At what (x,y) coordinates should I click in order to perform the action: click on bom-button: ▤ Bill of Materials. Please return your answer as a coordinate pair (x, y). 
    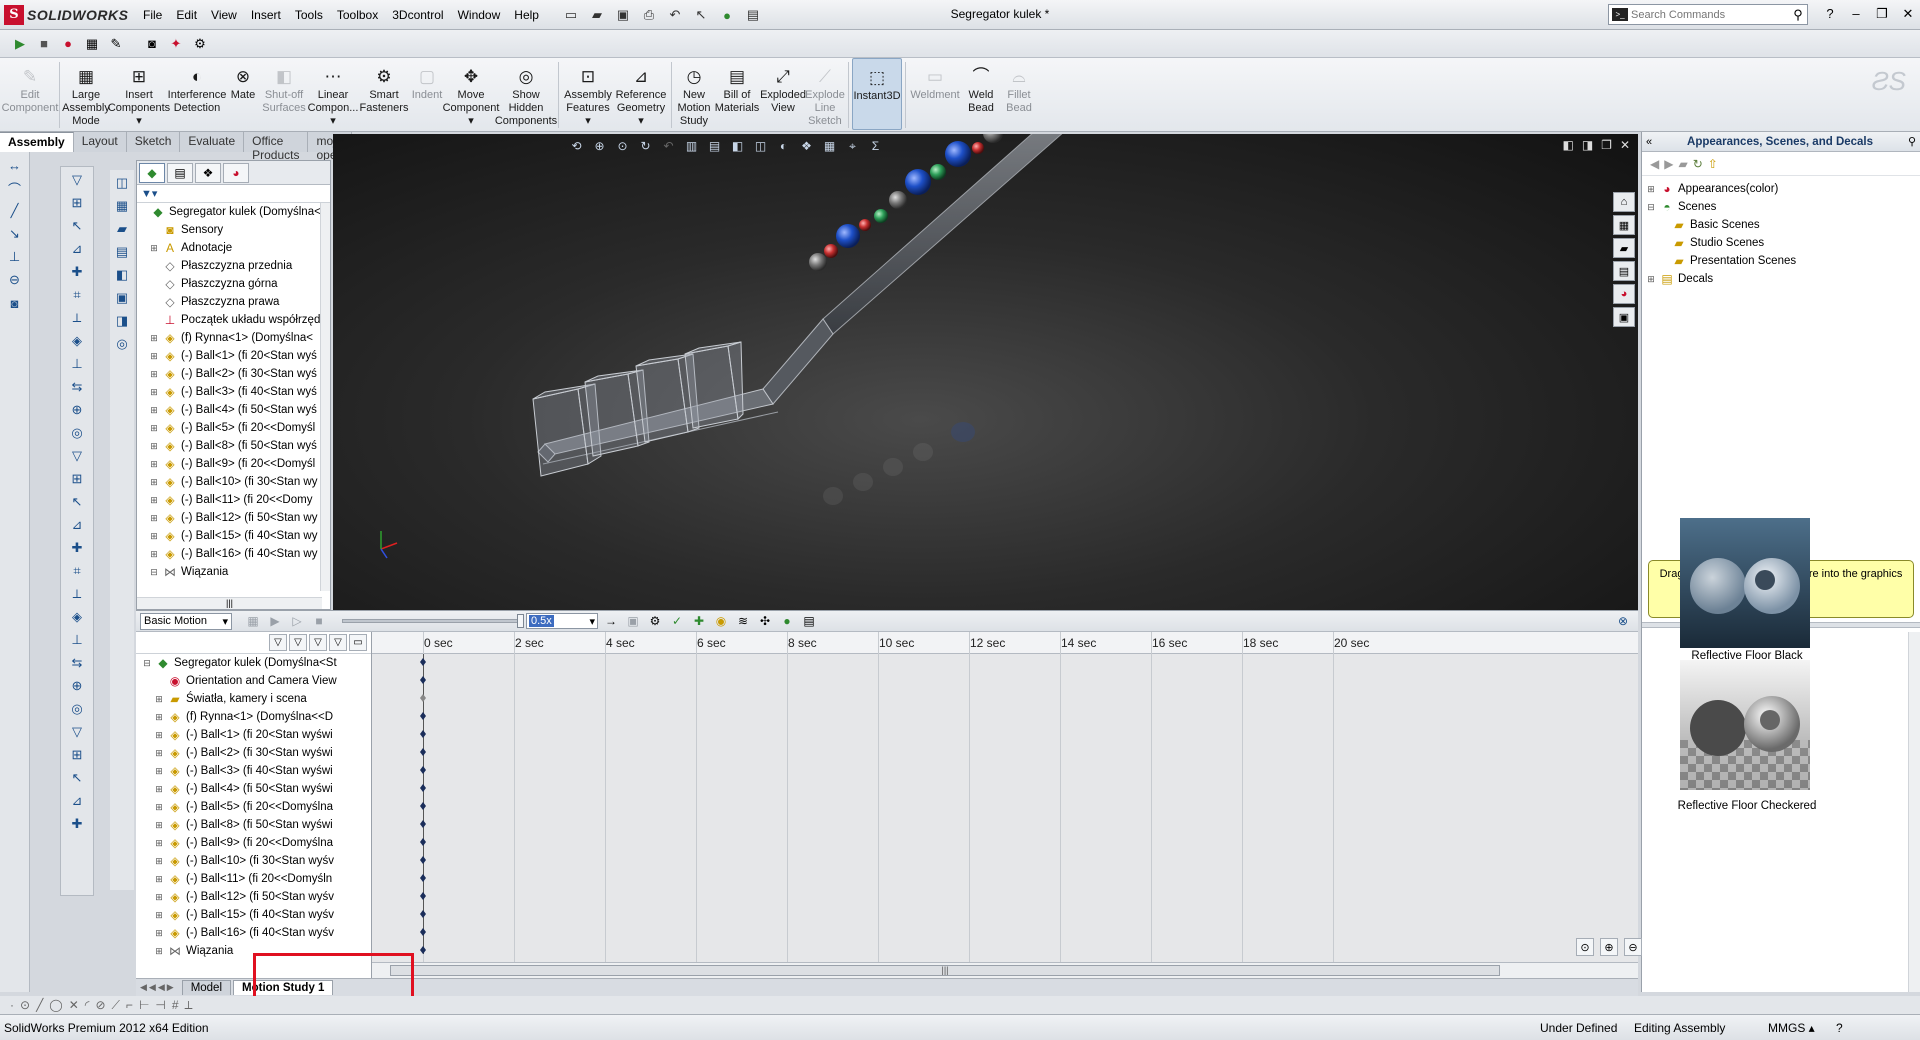
    Looking at the image, I should click on (737, 94).